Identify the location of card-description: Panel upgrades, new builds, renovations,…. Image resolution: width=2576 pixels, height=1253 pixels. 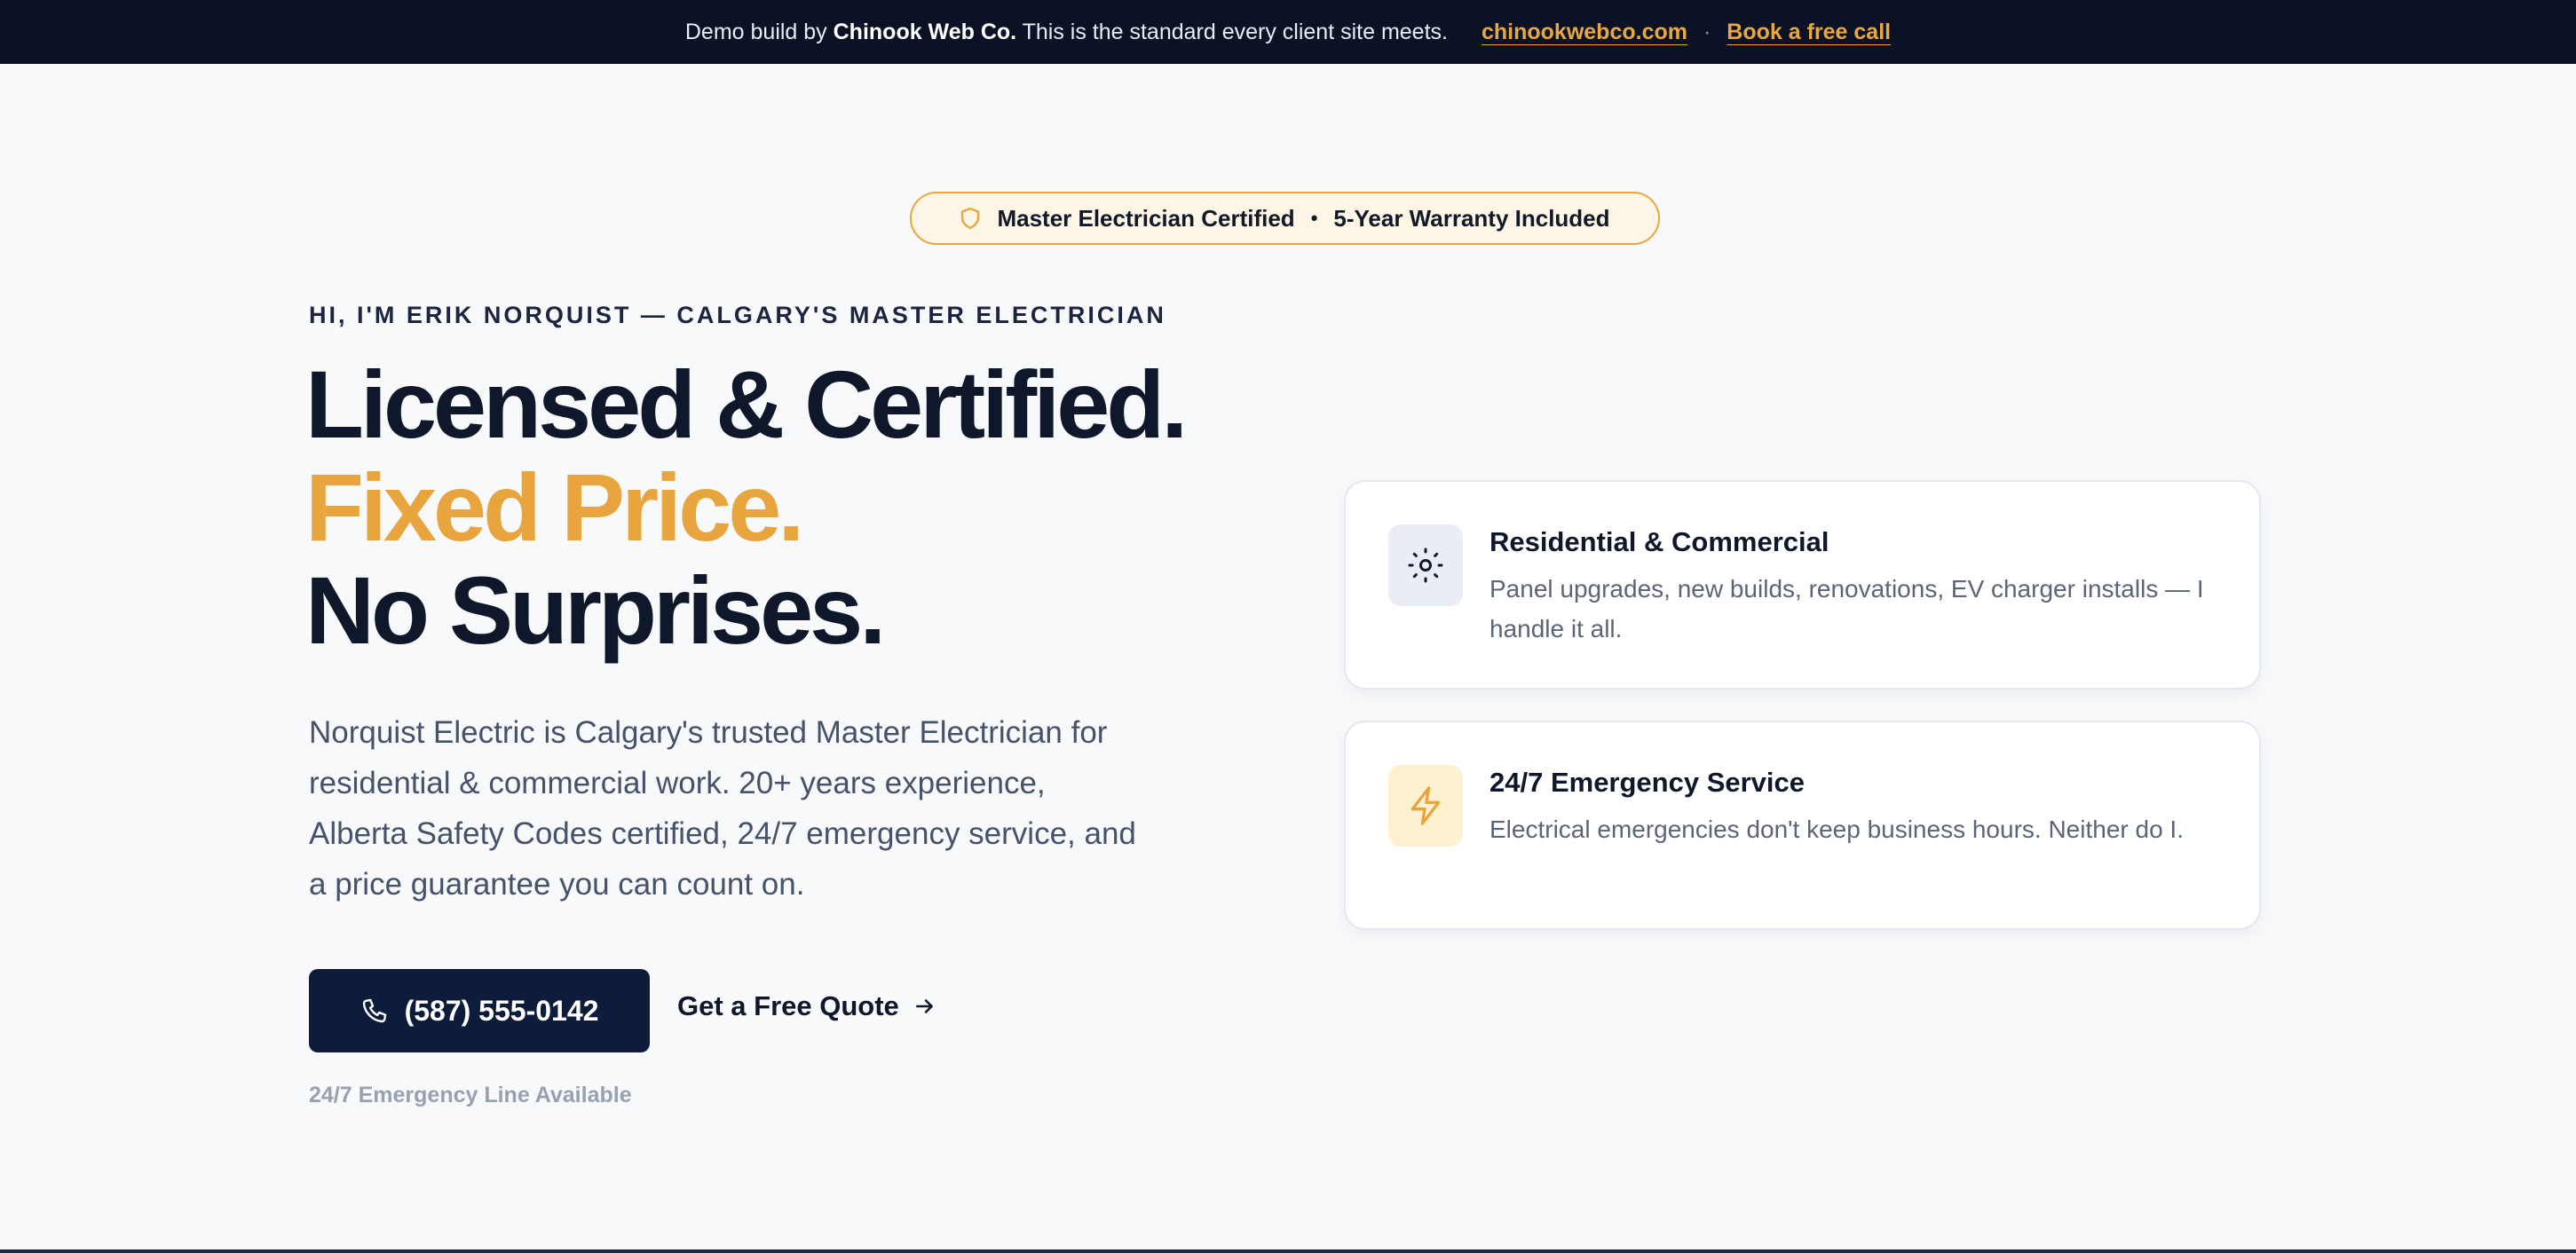
(1846, 609).